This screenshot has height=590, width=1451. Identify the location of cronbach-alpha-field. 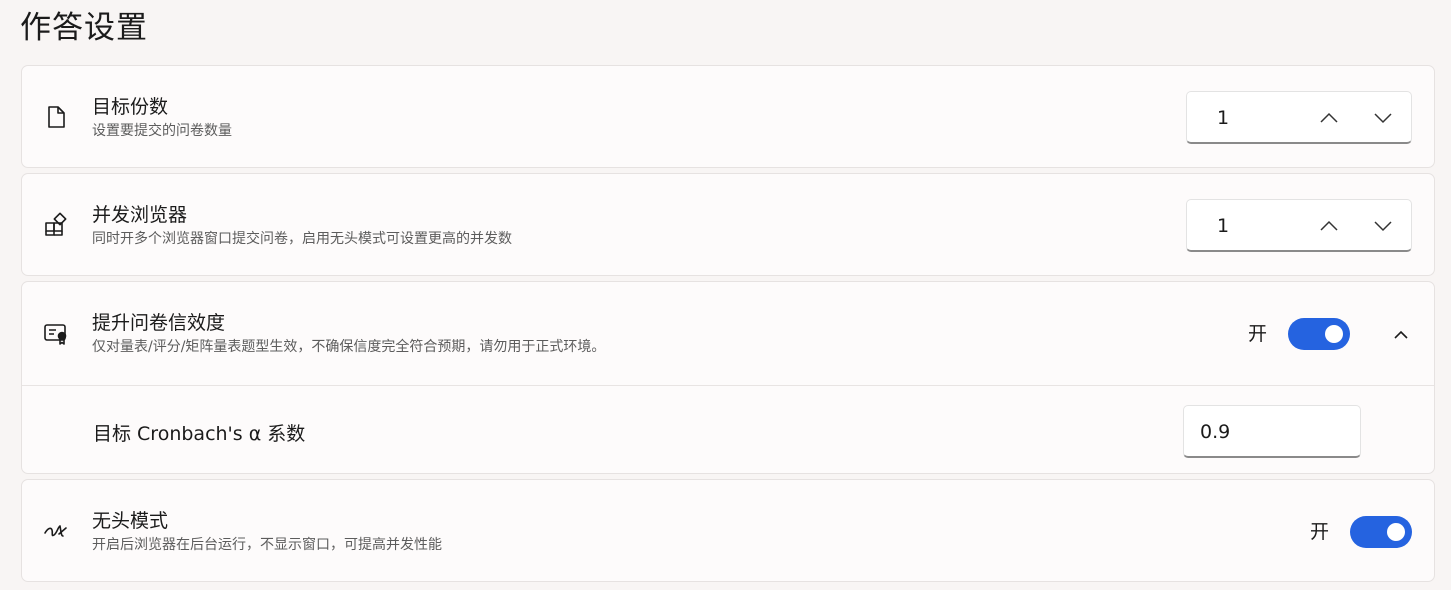
(1272, 431).